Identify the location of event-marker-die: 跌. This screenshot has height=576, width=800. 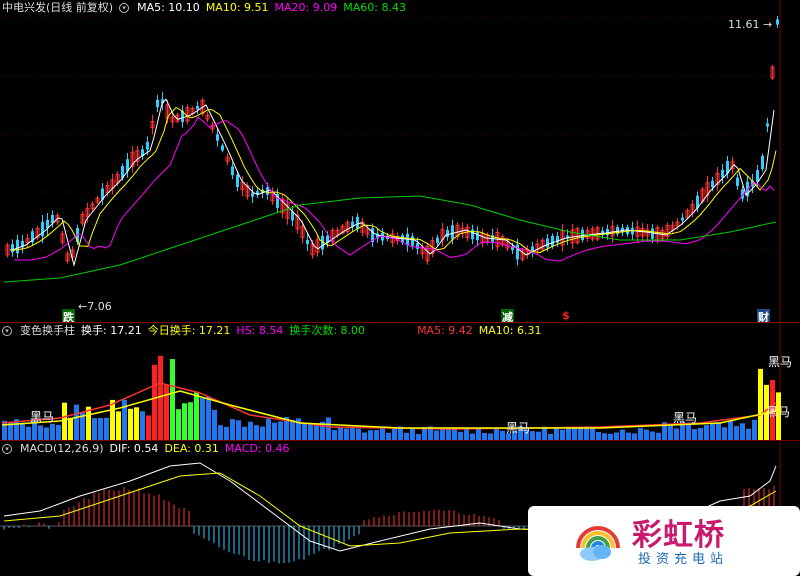
(68, 315).